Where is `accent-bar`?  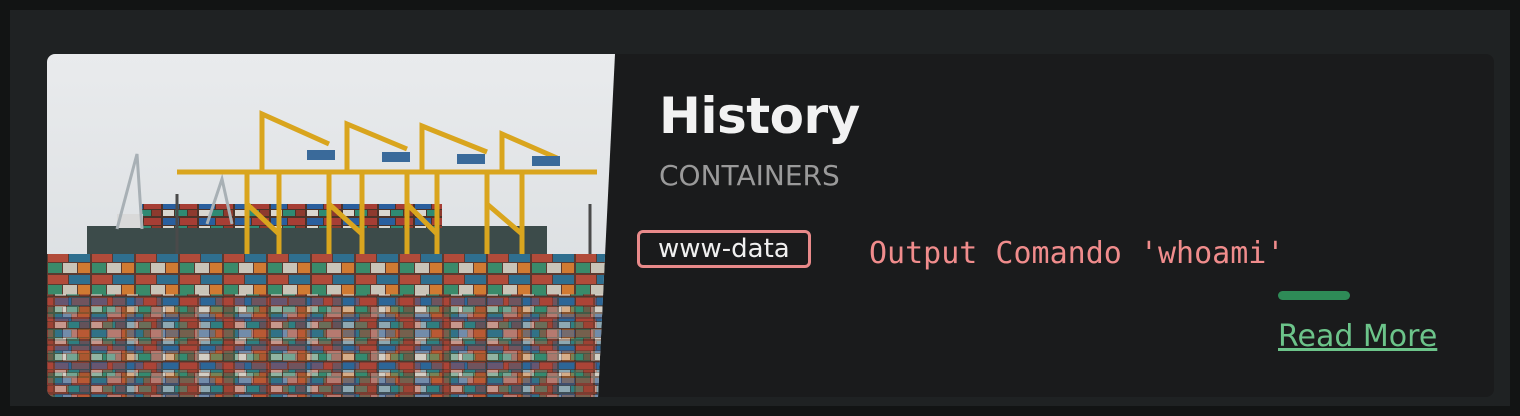 accent-bar is located at coordinates (1314, 295).